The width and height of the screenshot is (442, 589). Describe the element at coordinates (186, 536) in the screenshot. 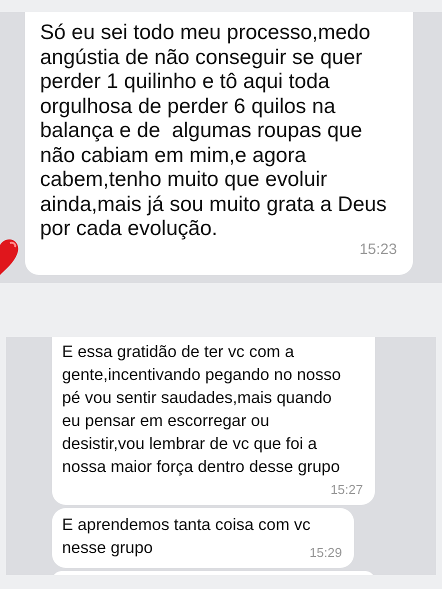

I see `message-text: E aprendemos tanta coisa com vc nesse grupo` at that location.